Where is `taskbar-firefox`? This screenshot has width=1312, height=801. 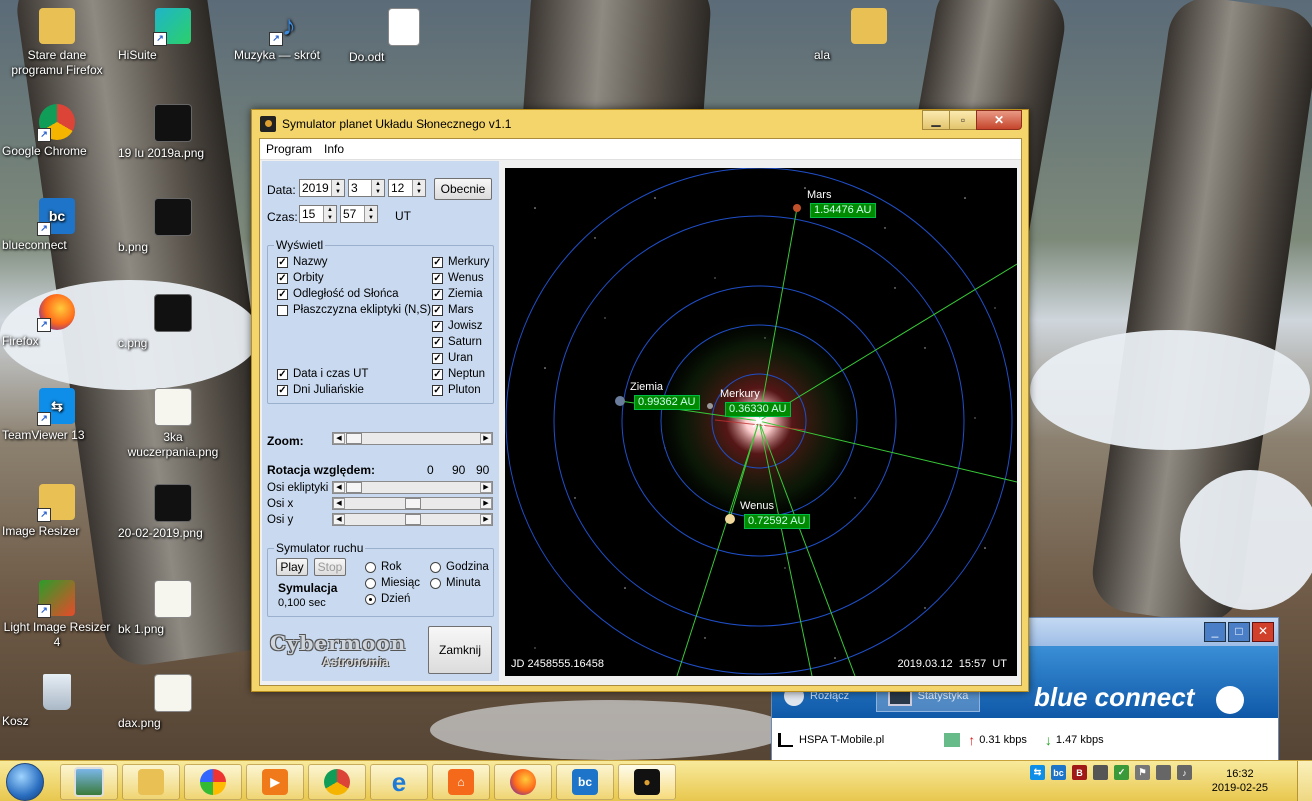 taskbar-firefox is located at coordinates (523, 782).